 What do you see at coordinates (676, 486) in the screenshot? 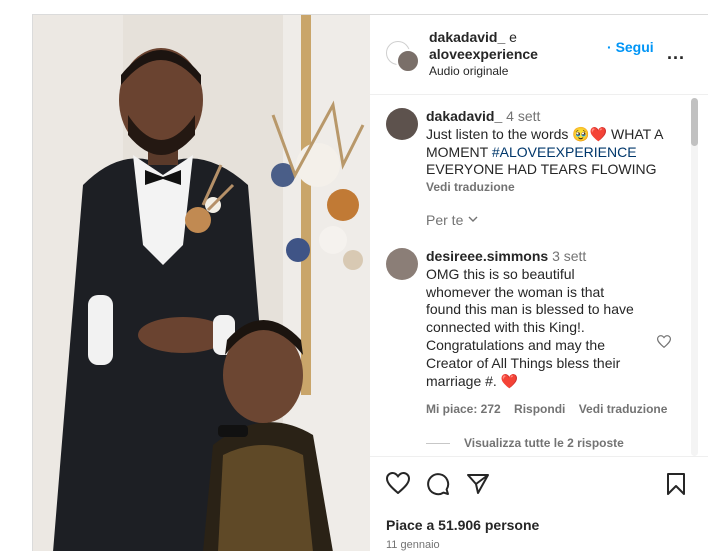
I see `bookmark-icon` at bounding box center [676, 486].